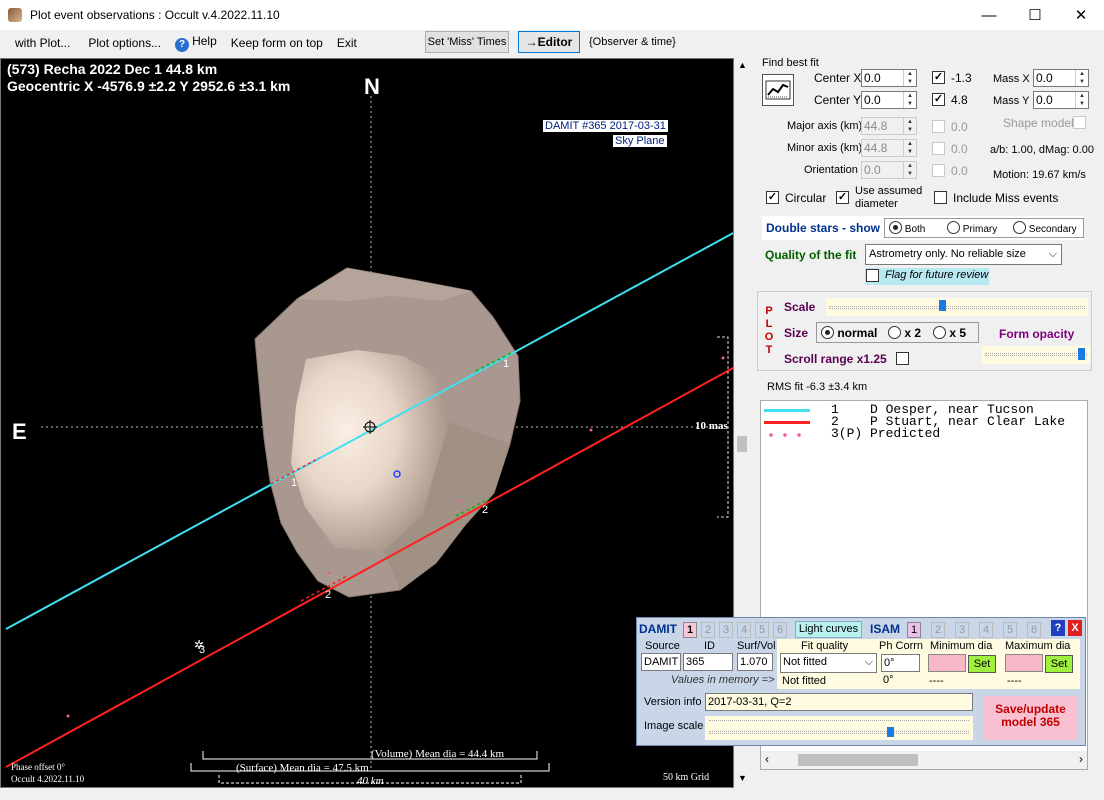 This screenshot has width=1104, height=800. Describe the element at coordinates (839, 702) in the screenshot. I see `version-info-field: 2017-03-31, Q=2` at that location.